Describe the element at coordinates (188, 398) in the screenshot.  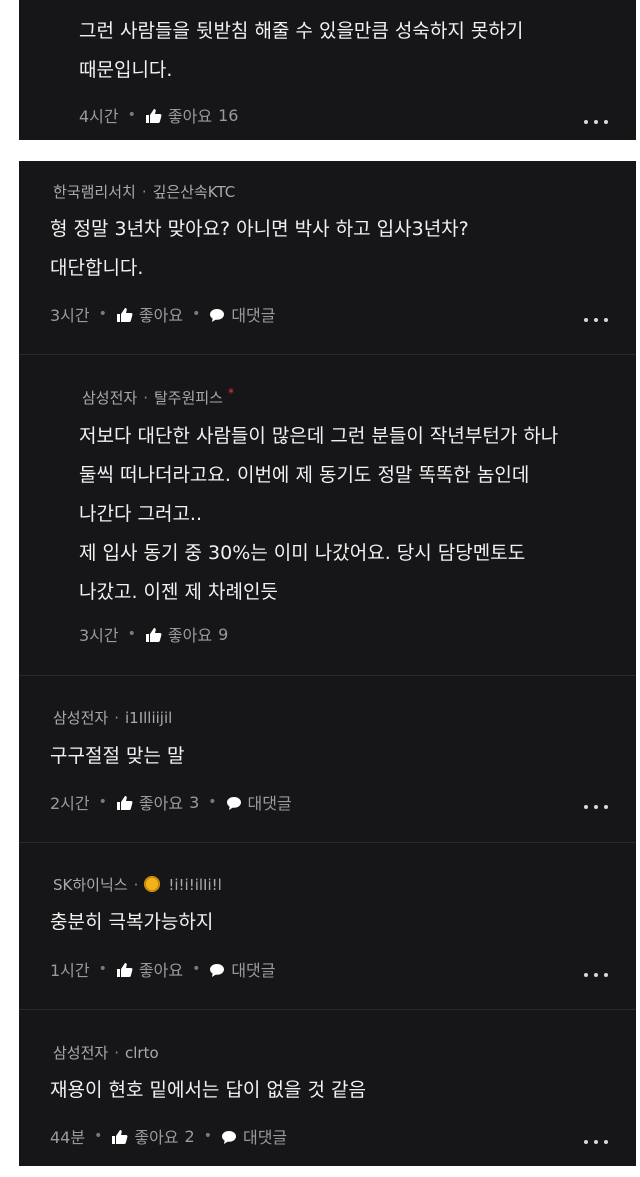
I see `author-nickname: 탈주원피스` at that location.